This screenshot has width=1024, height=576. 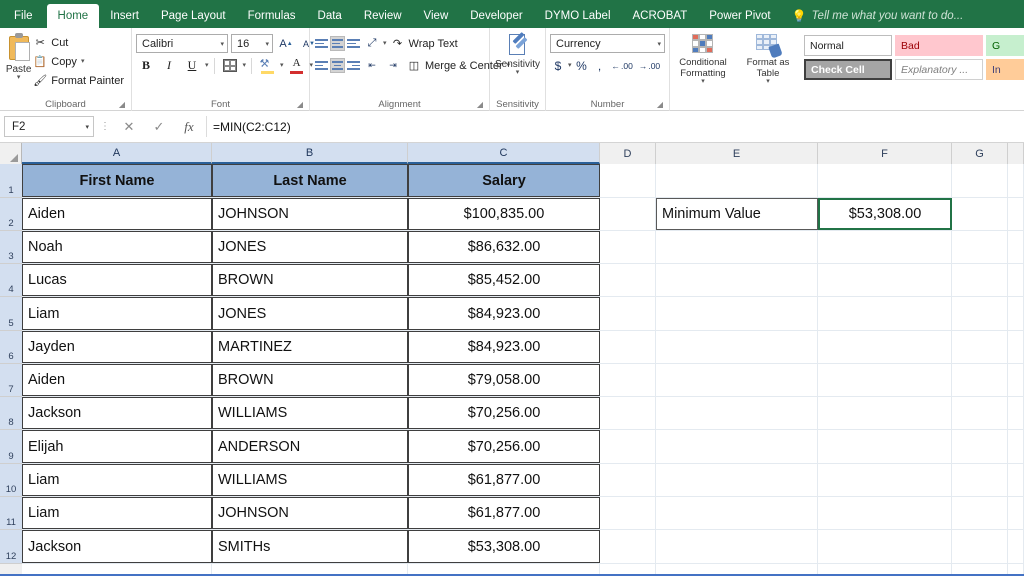 What do you see at coordinates (578, 16) in the screenshot?
I see `ribbon-tab-dymo-label: DYMO Label` at bounding box center [578, 16].